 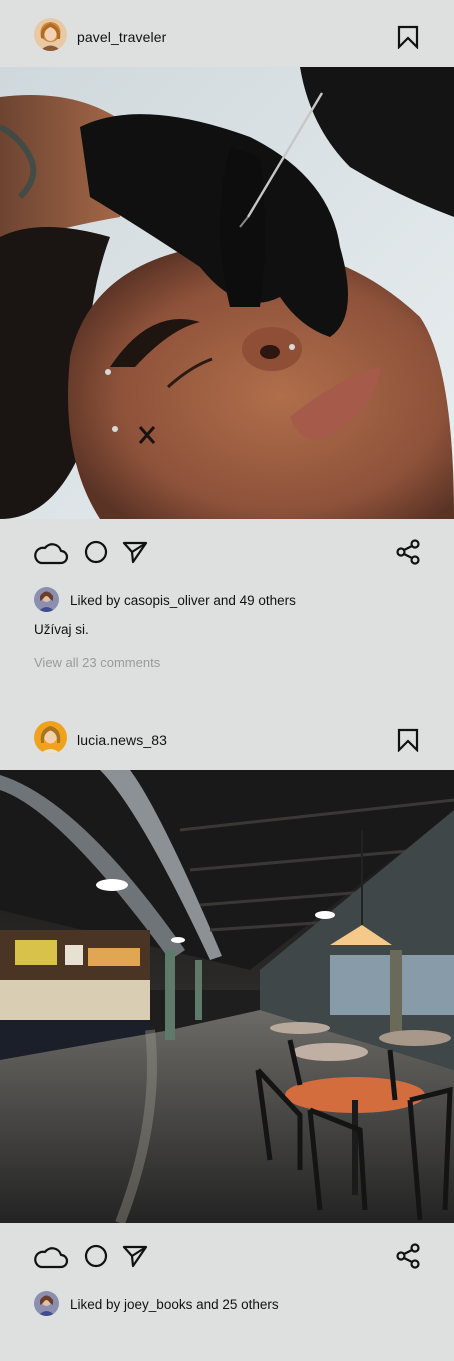 I want to click on username: pavel_traveler, so click(x=121, y=37).